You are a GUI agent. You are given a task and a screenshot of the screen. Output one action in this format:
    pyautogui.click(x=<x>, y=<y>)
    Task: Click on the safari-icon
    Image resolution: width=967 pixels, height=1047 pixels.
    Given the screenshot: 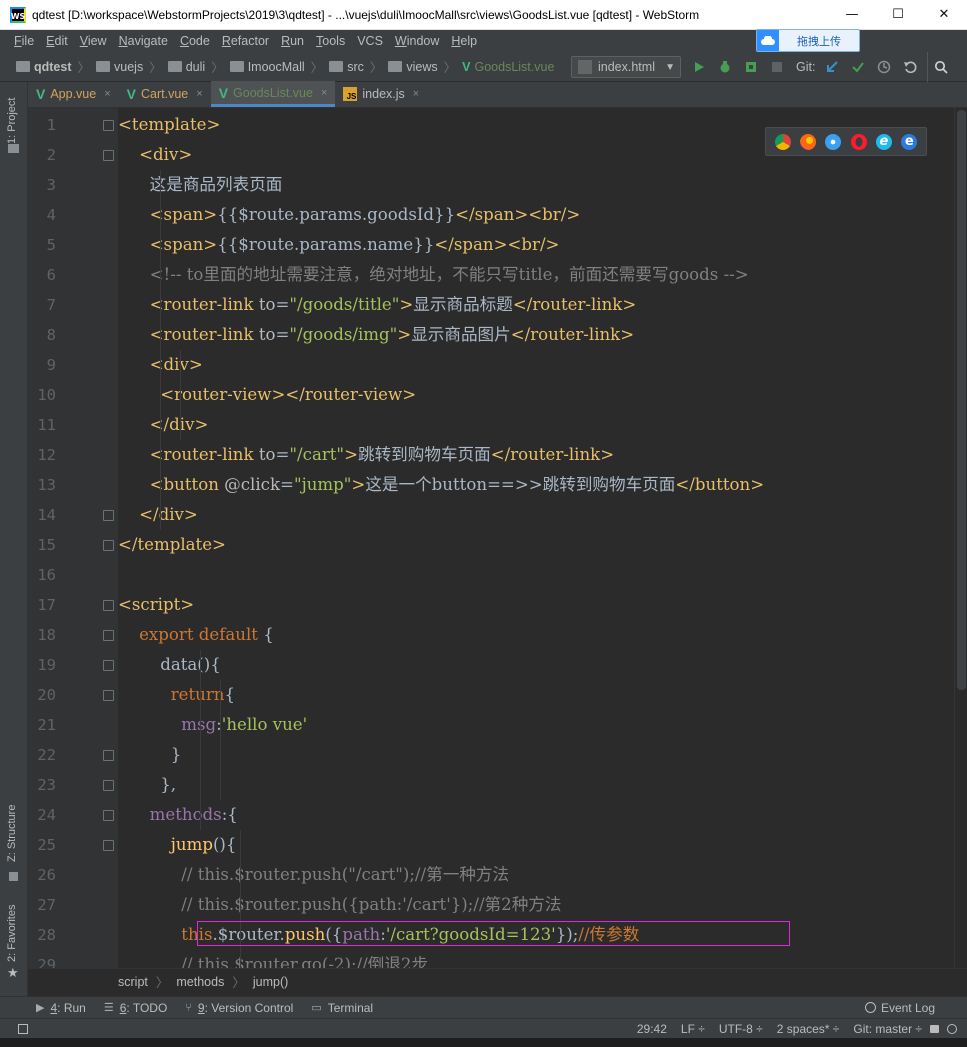 What is the action you would take?
    pyautogui.click(x=833, y=141)
    